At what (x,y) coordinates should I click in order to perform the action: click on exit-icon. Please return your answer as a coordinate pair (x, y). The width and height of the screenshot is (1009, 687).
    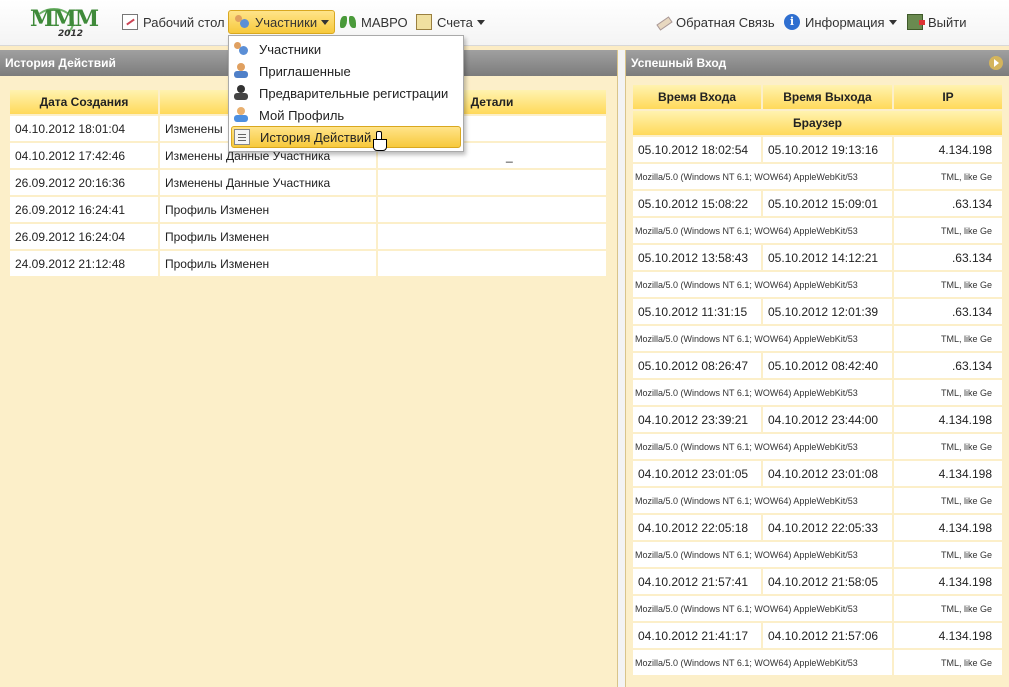
    Looking at the image, I should click on (916, 22).